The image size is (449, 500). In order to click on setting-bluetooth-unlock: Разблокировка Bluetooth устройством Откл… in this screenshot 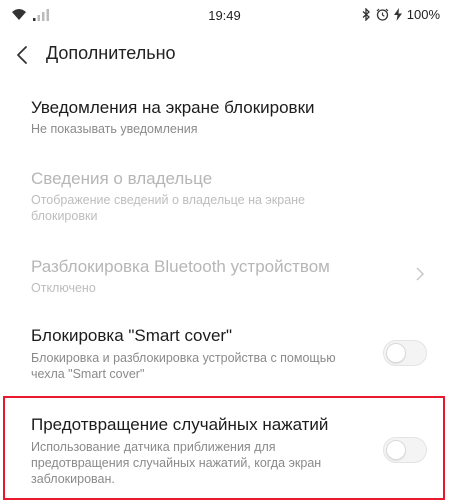, I will do `click(224, 280)`.